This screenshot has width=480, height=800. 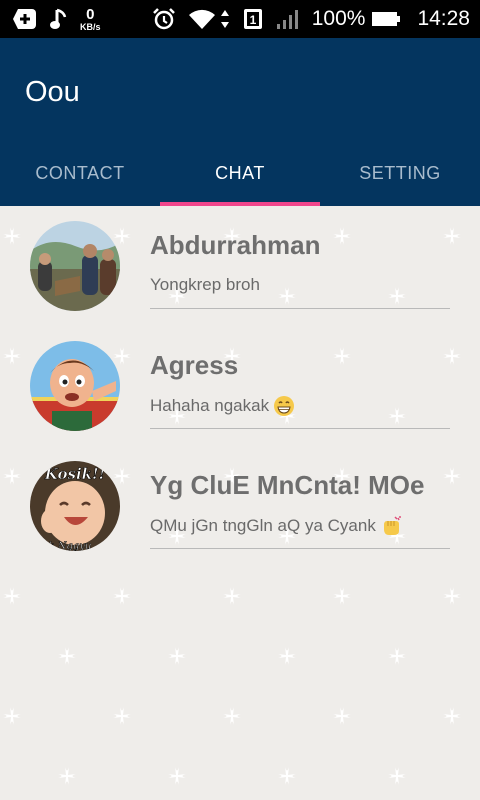 What do you see at coordinates (386, 19) in the screenshot?
I see `battery-icon` at bounding box center [386, 19].